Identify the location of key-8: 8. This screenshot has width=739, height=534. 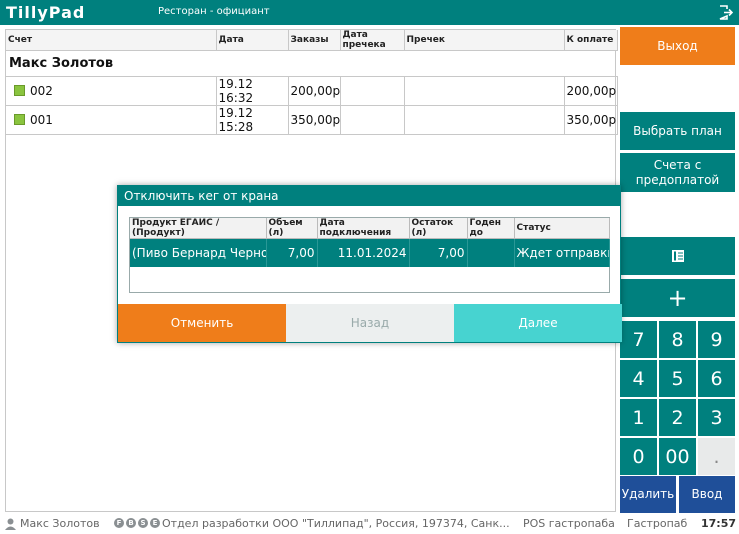
(677, 339).